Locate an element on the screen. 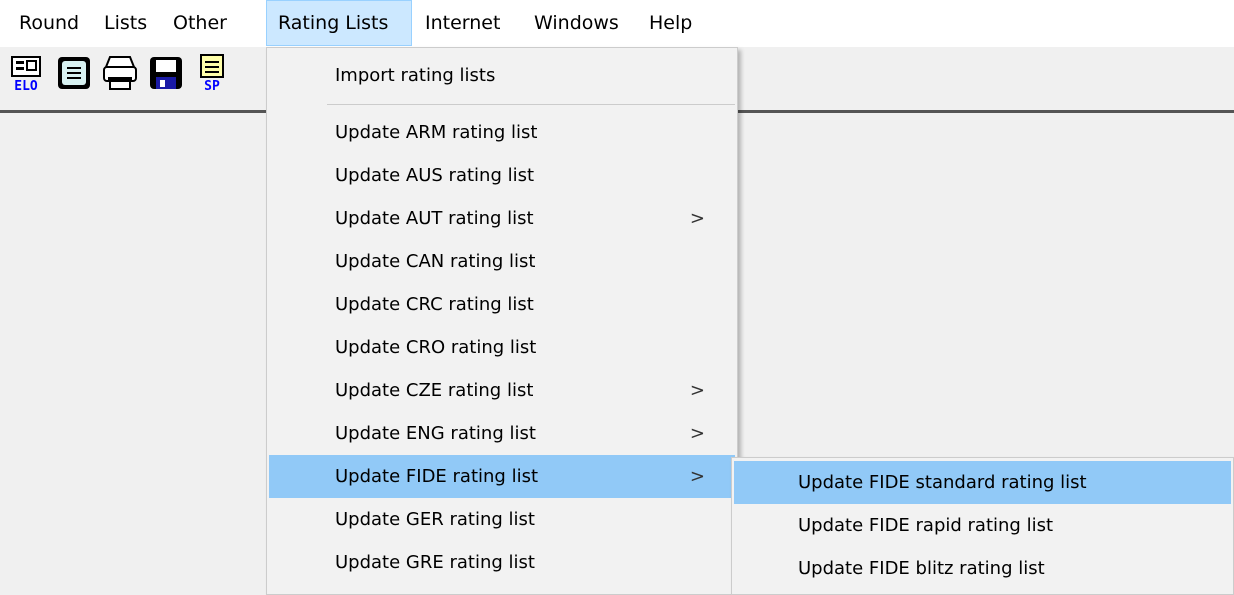 Image resolution: width=1234 pixels, height=595 pixels. submenu-item-fide-blitz: Update FIDE blitz rating list is located at coordinates (982, 568).